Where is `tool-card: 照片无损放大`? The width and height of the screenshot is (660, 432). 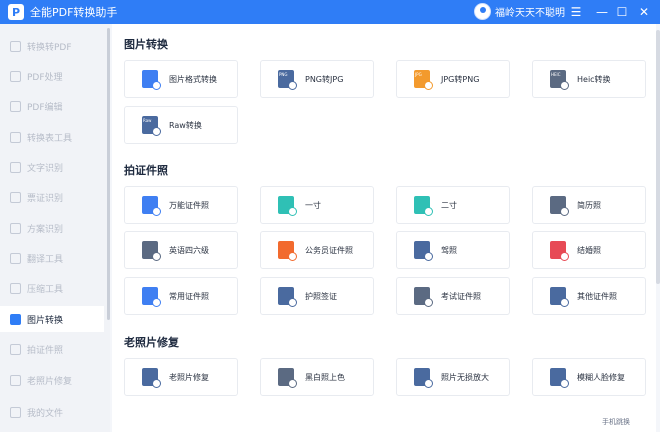
tool-card: 照片无损放大 is located at coordinates (453, 377).